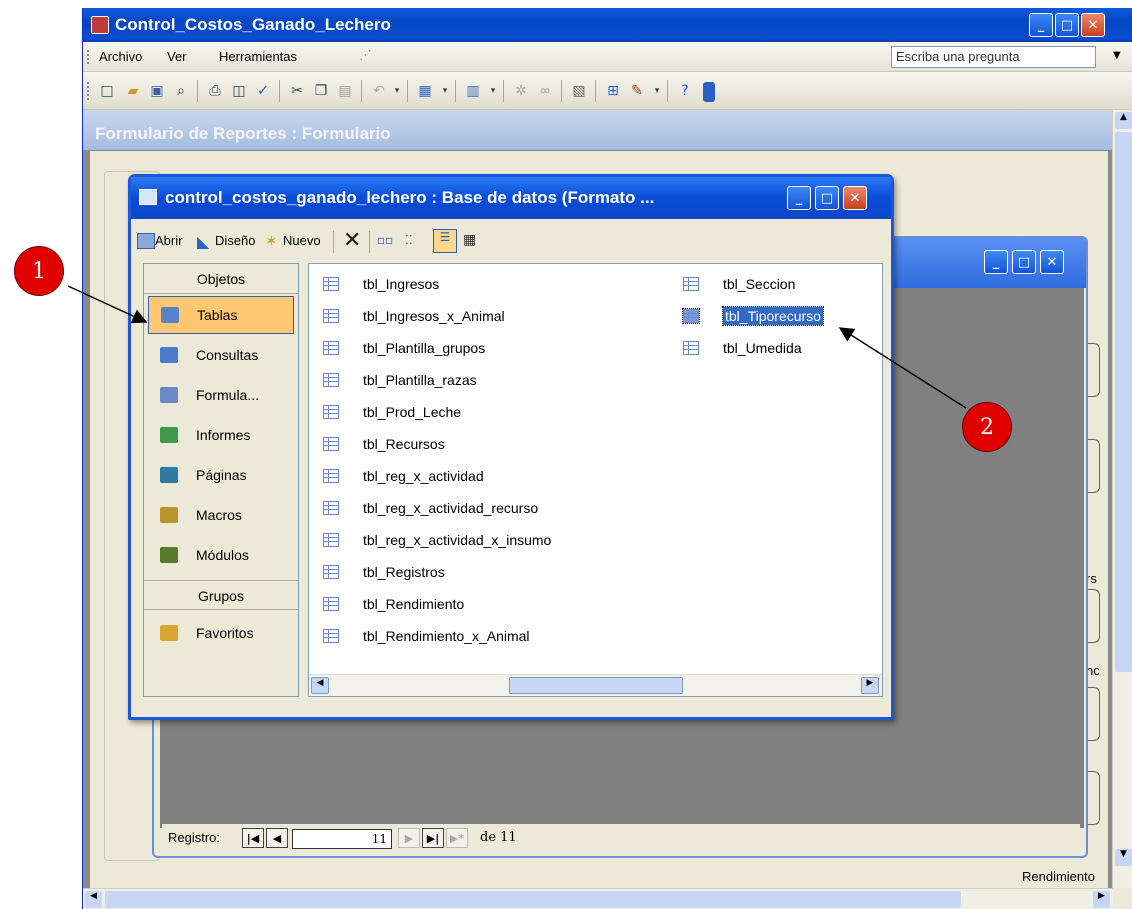 The image size is (1132, 909). I want to click on callout-2: 2, so click(987, 427).